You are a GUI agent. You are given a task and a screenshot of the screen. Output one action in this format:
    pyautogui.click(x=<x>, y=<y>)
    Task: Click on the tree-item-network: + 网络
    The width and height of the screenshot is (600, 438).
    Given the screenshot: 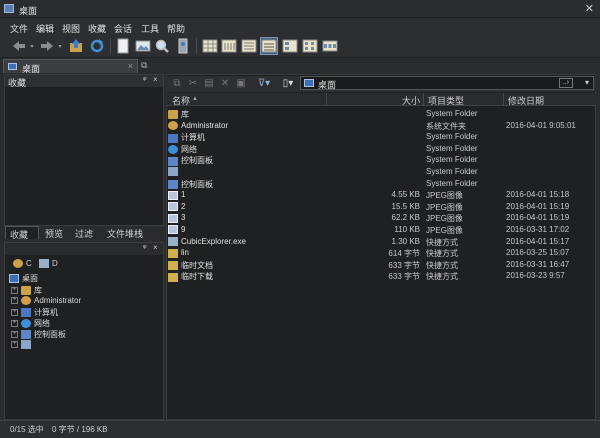 What is the action you would take?
    pyautogui.click(x=30, y=323)
    